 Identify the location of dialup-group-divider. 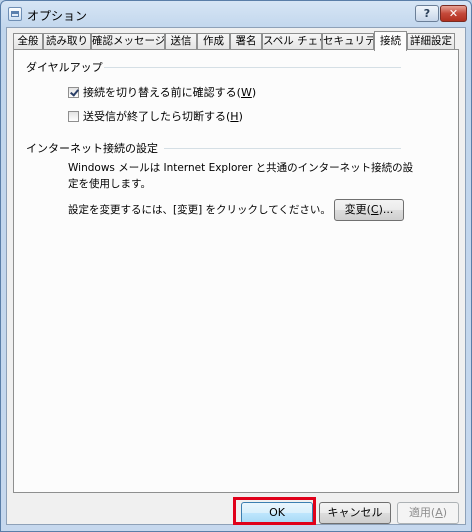
(252, 67).